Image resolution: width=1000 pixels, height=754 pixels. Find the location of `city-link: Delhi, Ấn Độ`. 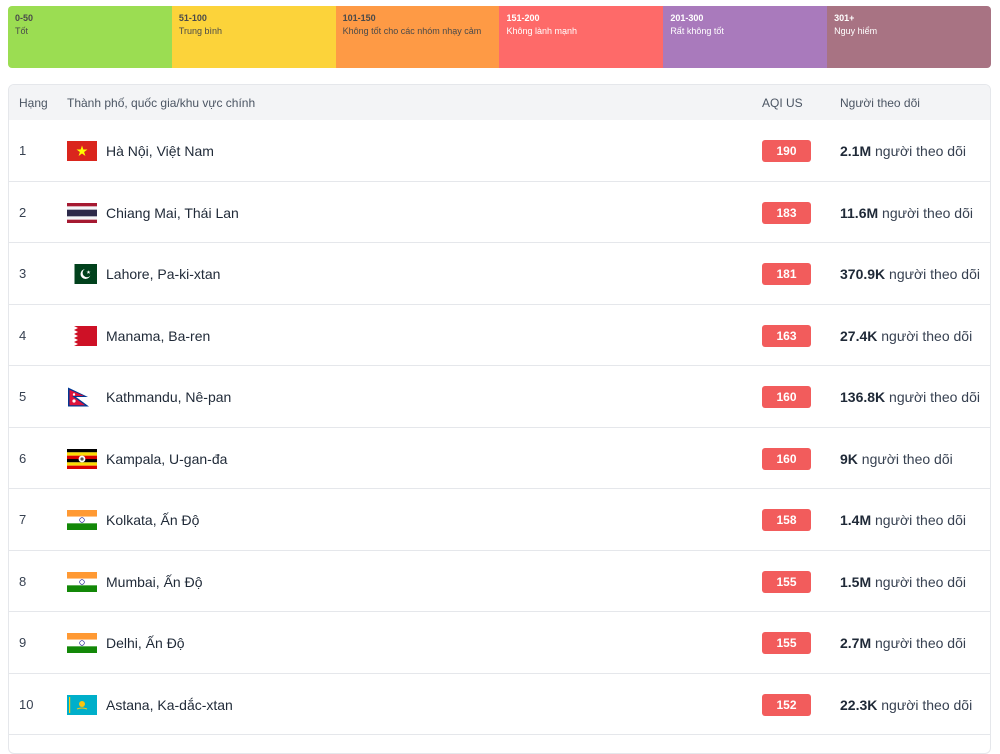

city-link: Delhi, Ấn Độ is located at coordinates (145, 643).